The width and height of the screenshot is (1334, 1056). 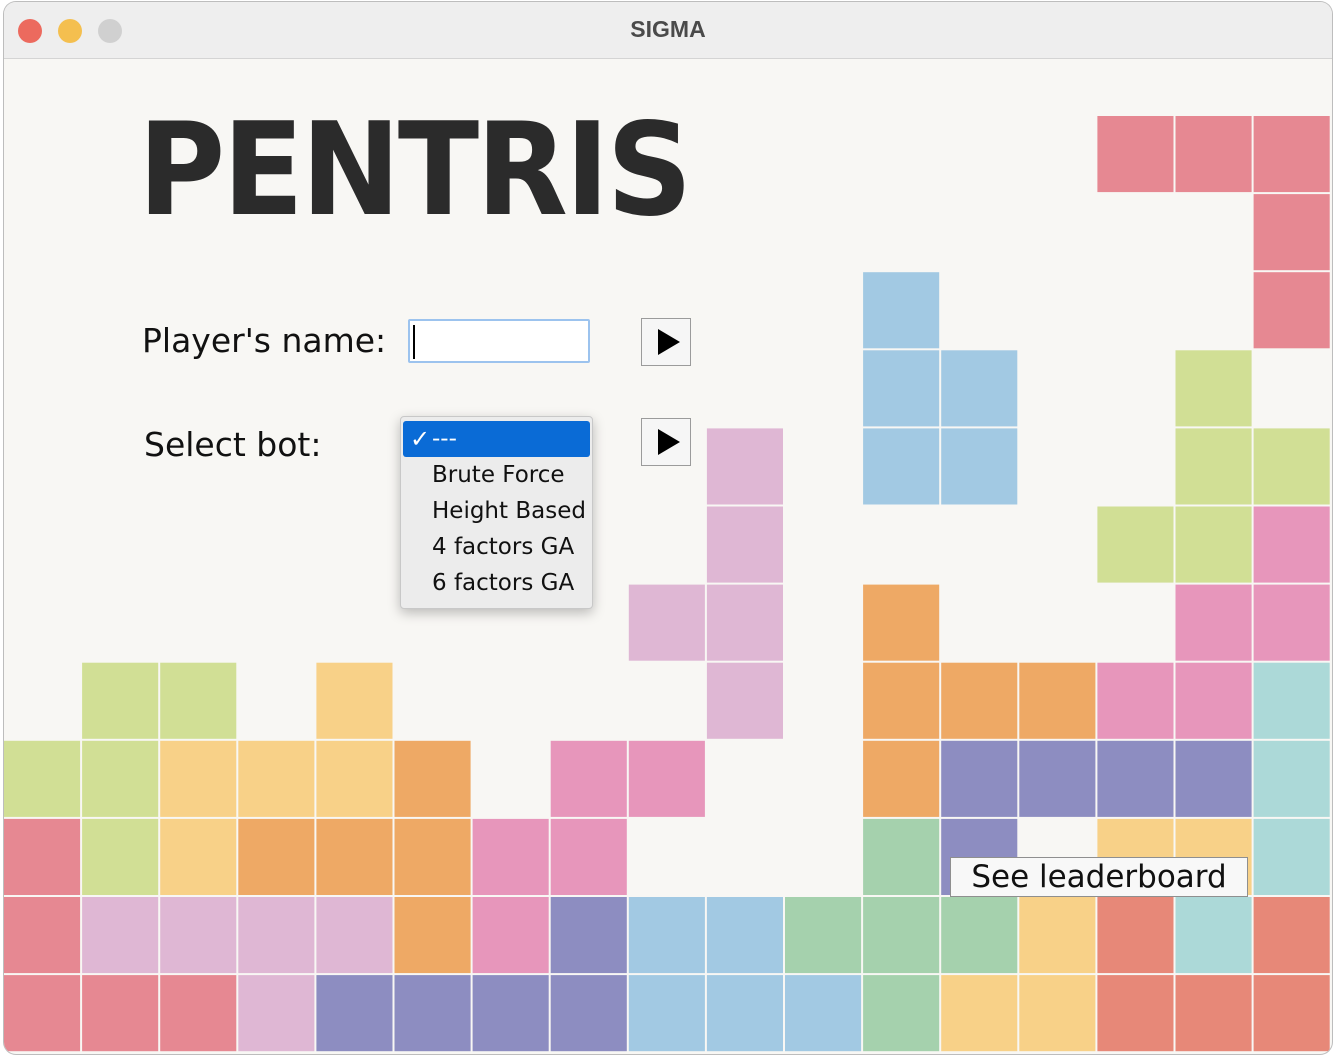 I want to click on bot-option: Height Based, so click(x=496, y=511).